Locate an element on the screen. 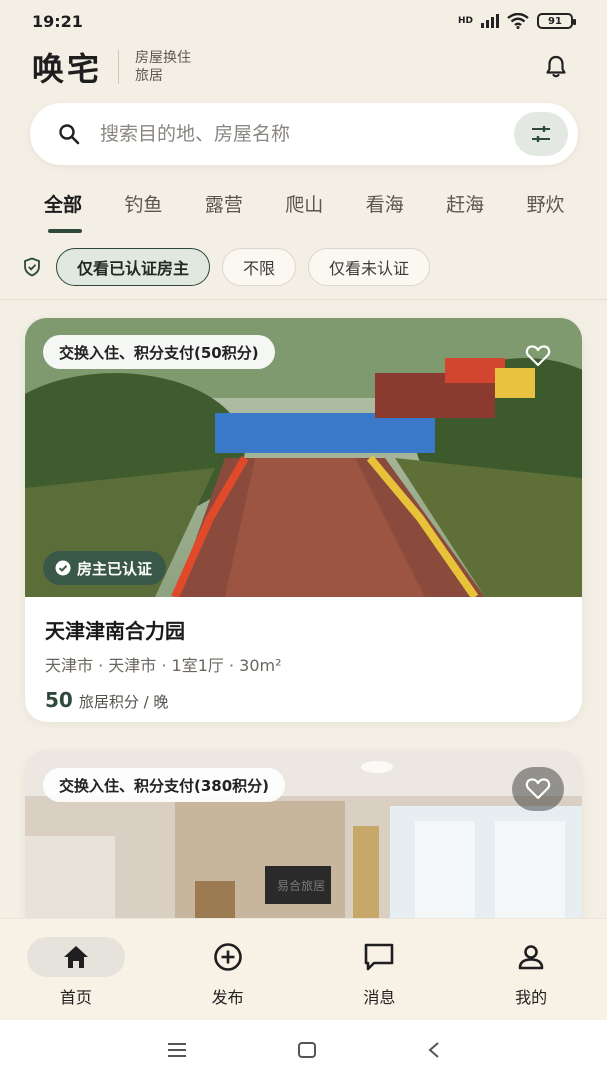 The image size is (607, 1080). logo-divider is located at coordinates (119, 67).